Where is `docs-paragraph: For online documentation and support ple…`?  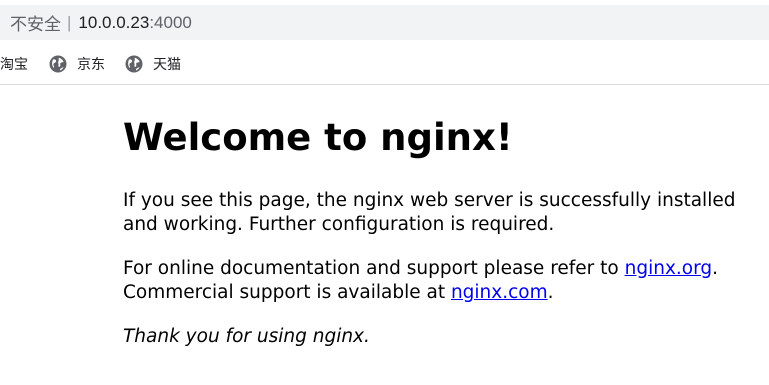
docs-paragraph: For online documentation and support ple… is located at coordinates (443, 281).